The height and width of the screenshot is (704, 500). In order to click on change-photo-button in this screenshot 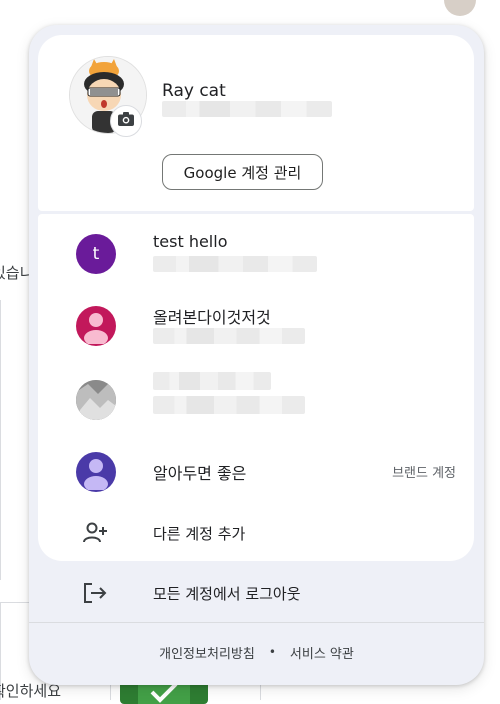, I will do `click(126, 121)`.